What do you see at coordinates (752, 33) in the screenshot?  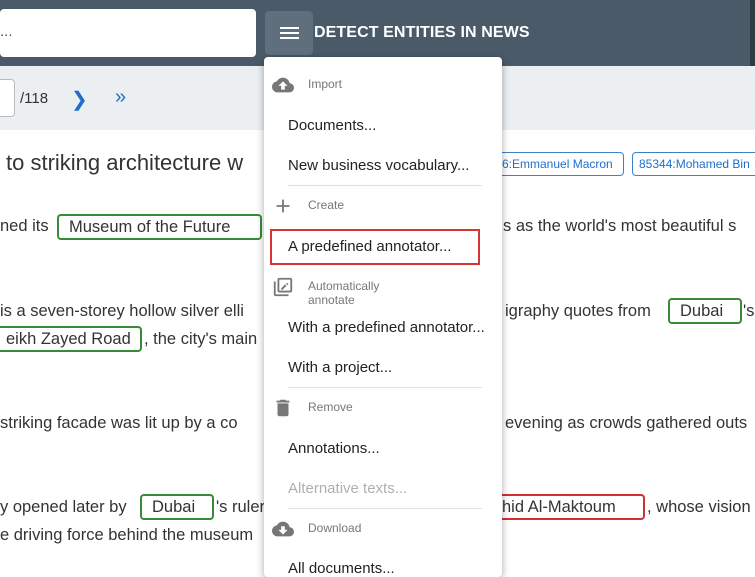 I see `window-edge` at bounding box center [752, 33].